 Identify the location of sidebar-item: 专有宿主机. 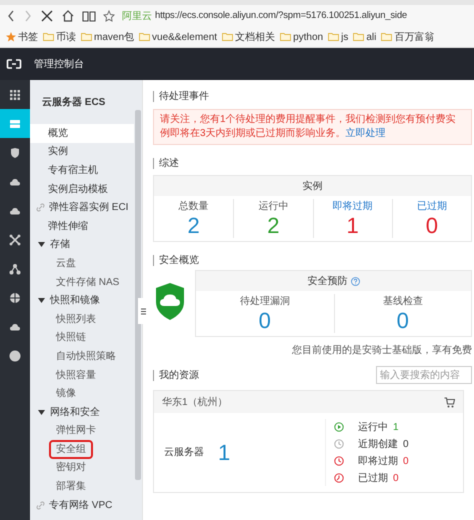
(82, 170).